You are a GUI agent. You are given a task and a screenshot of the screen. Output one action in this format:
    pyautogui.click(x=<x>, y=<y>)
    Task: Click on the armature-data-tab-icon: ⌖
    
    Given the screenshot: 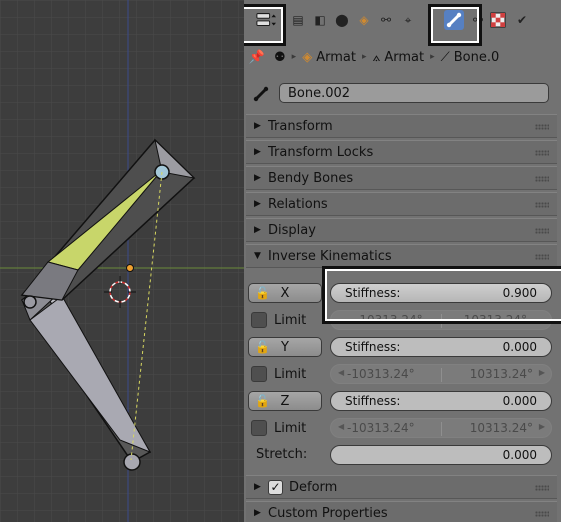 What is the action you would take?
    pyautogui.click(x=408, y=19)
    